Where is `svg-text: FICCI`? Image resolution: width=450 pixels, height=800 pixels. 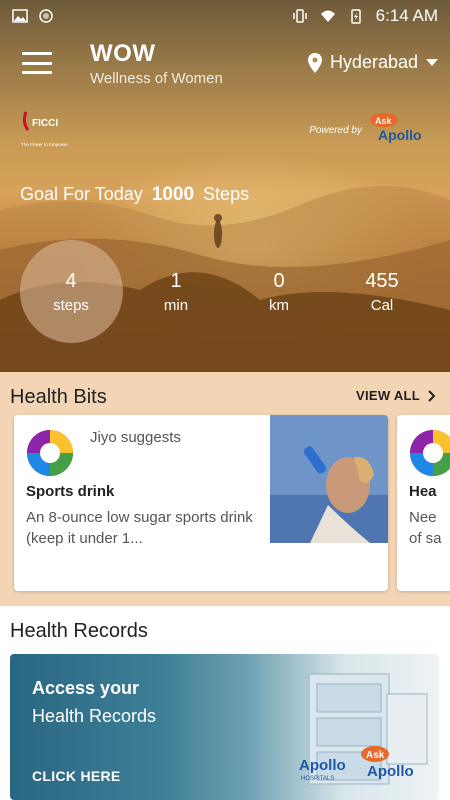
svg-text: FICCI is located at coordinates (45, 123).